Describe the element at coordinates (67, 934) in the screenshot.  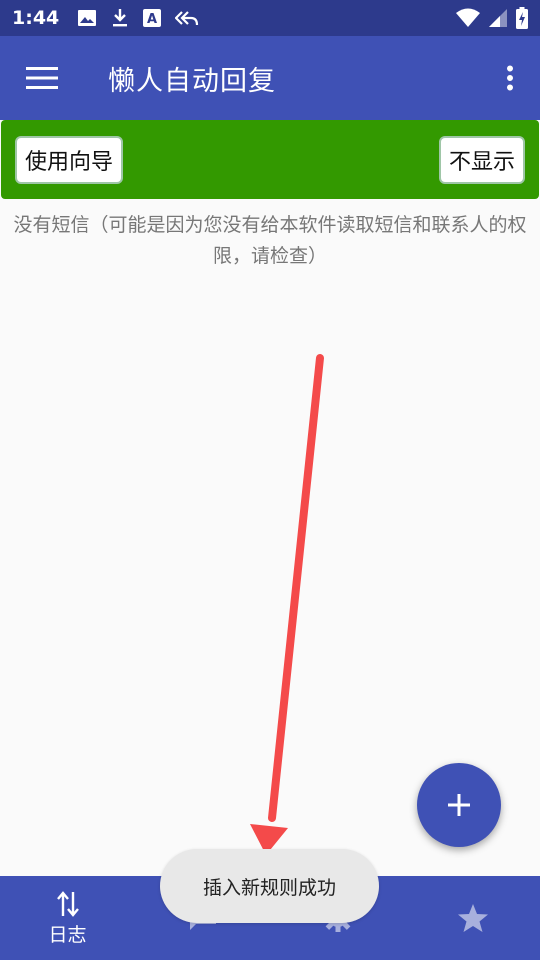
I see `nav-label-log: 日志` at that location.